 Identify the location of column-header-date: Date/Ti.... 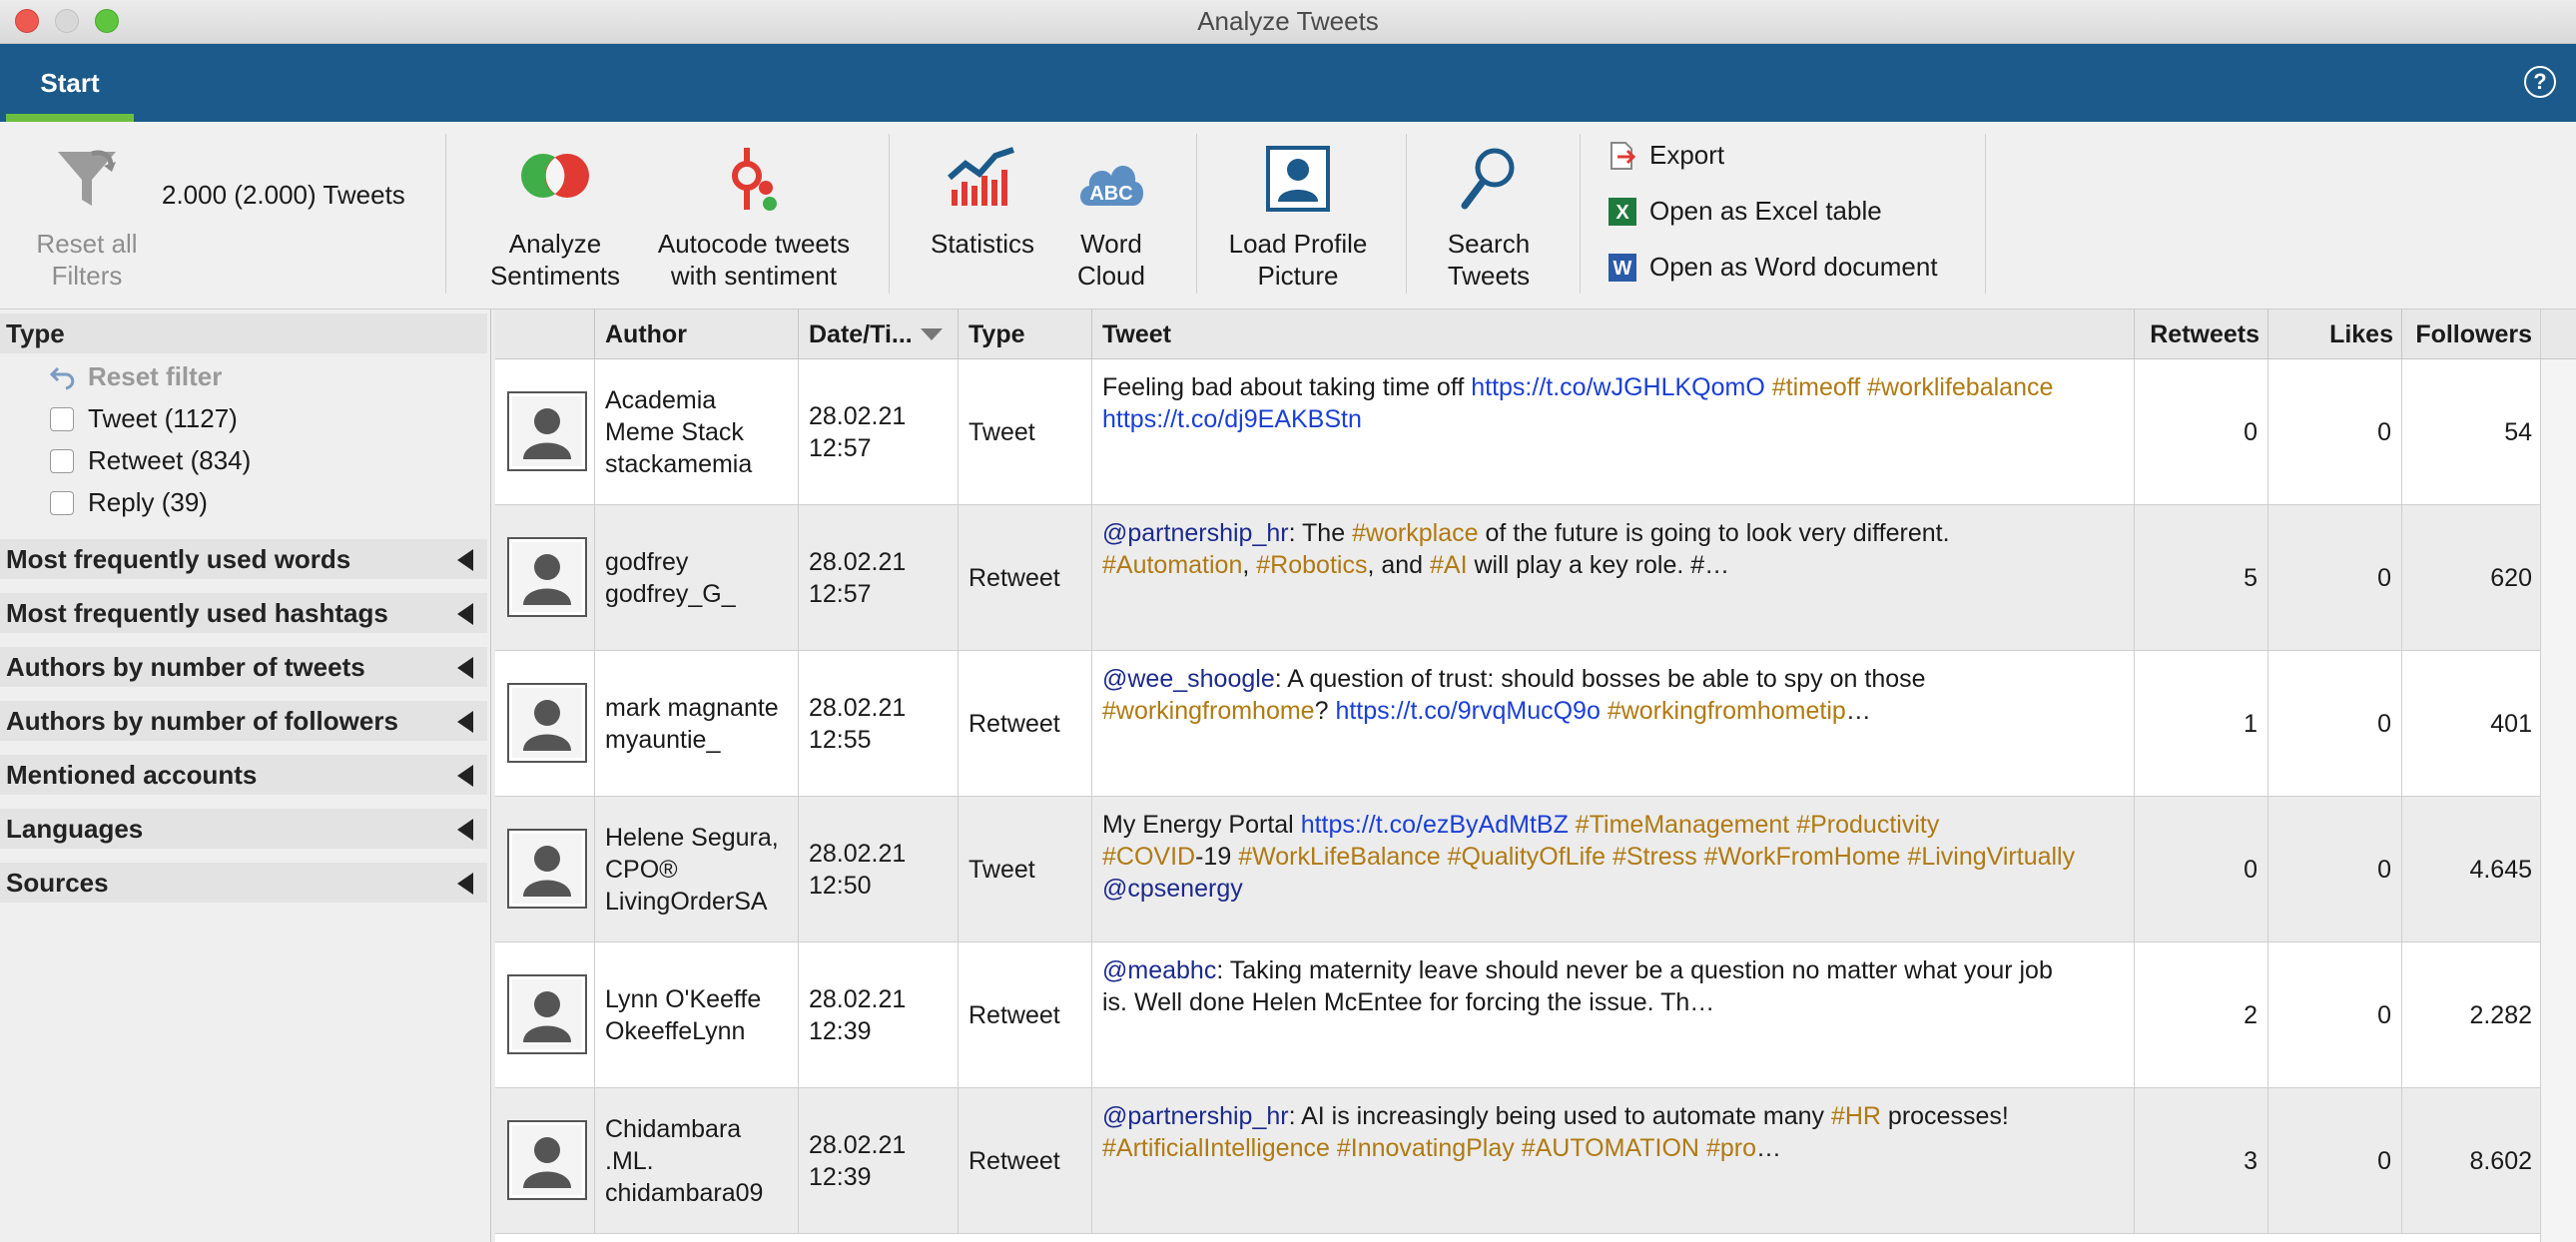
(879, 334).